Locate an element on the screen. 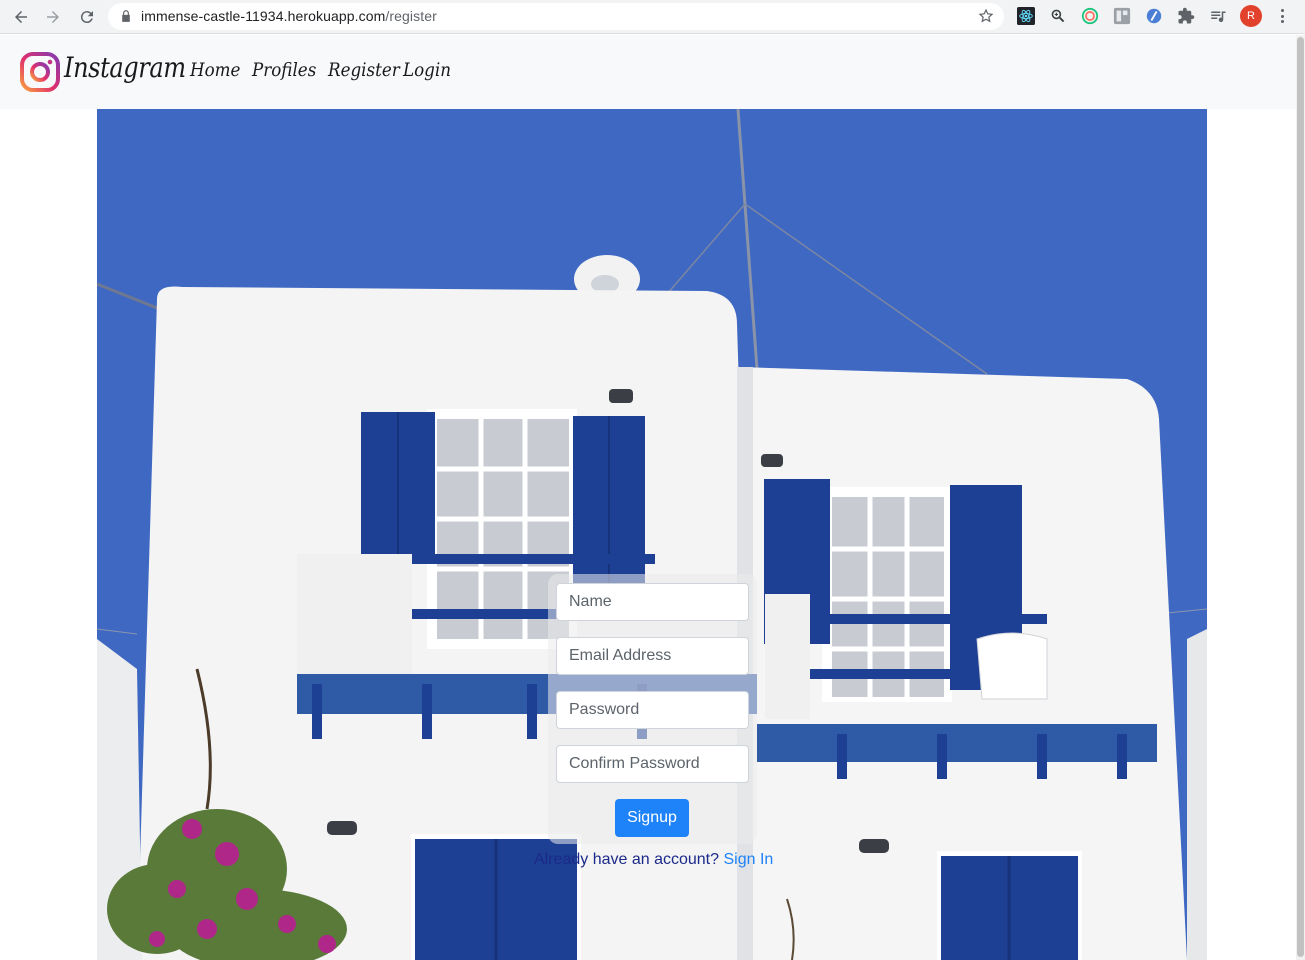 This screenshot has height=960, width=1305. confirm-password-input is located at coordinates (652, 764).